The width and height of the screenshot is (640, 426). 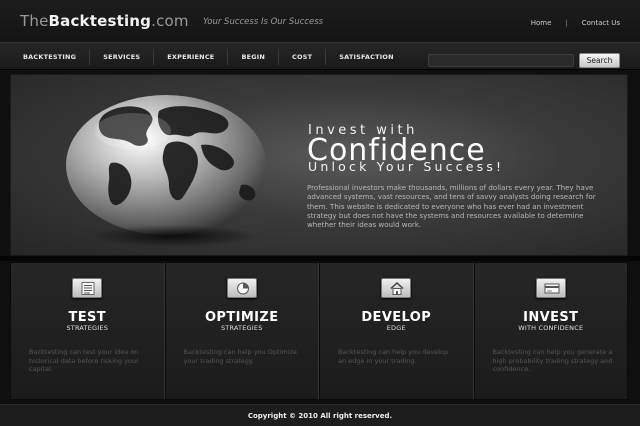 I want to click on pie-chart-icon, so click(x=241, y=288).